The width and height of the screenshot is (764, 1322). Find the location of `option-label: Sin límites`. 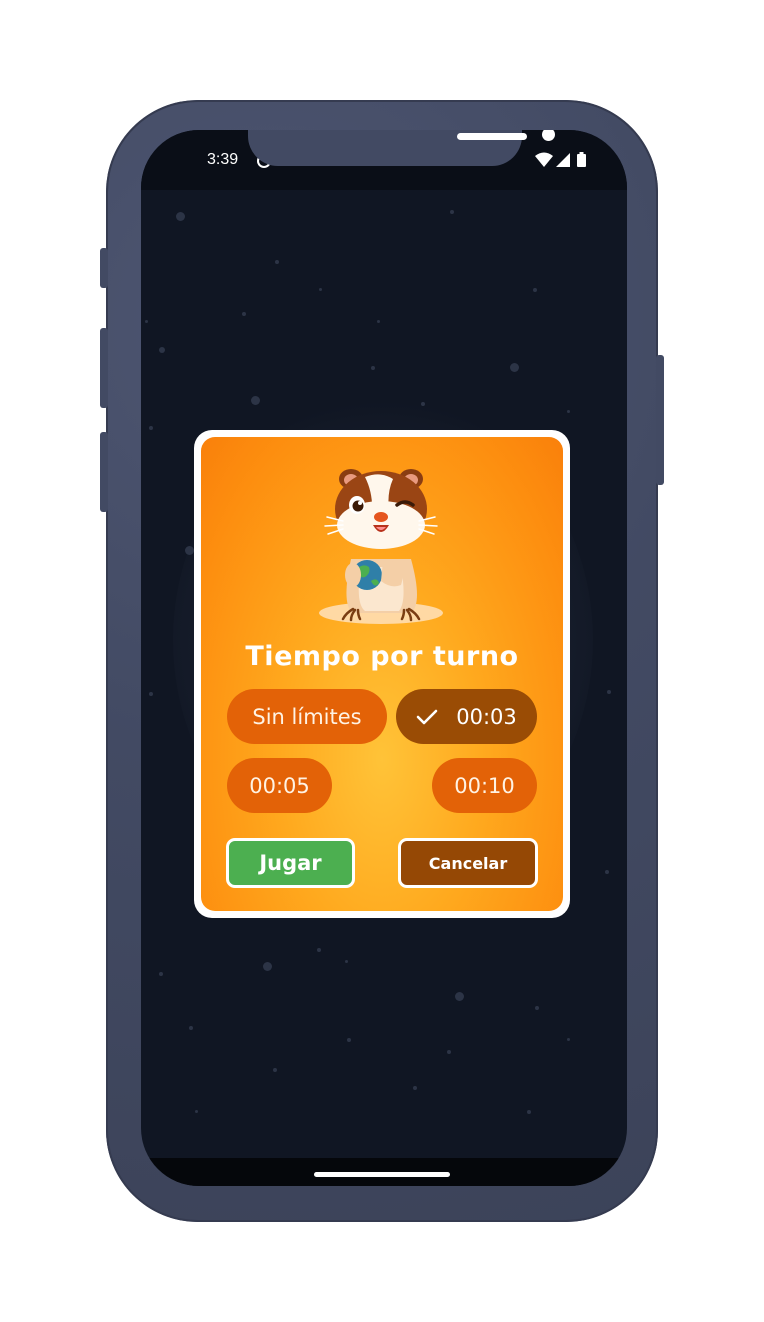

option-label: Sin límites is located at coordinates (307, 716).